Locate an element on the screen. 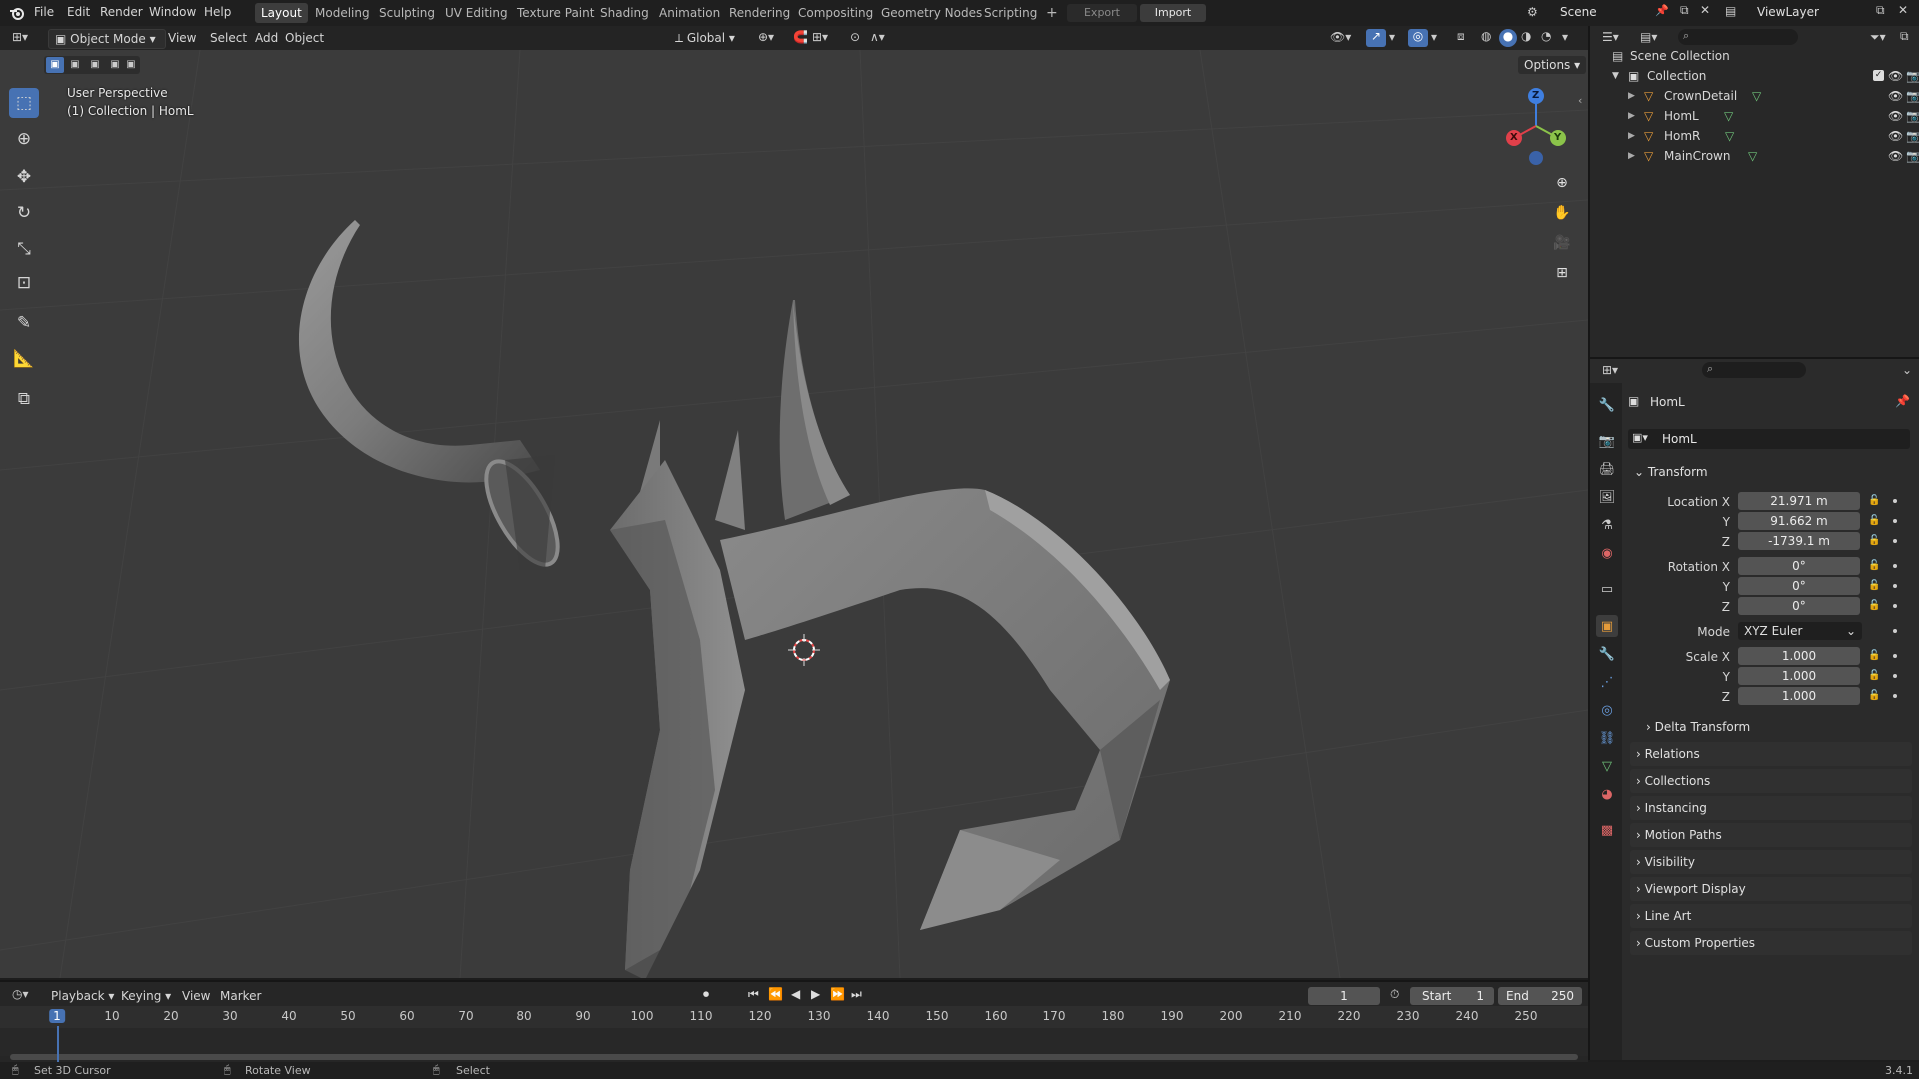 This screenshot has width=1919, height=1079. tab-shading: Shading is located at coordinates (624, 13).